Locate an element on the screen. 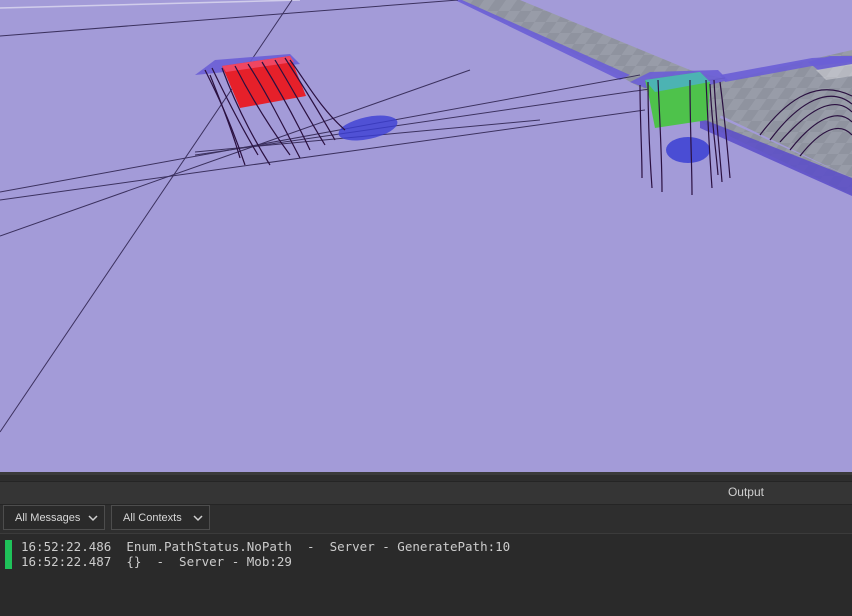 The image size is (852, 616). log-entry: 16:52:22.487 {} - Server - Mob:29 is located at coordinates (156, 561).